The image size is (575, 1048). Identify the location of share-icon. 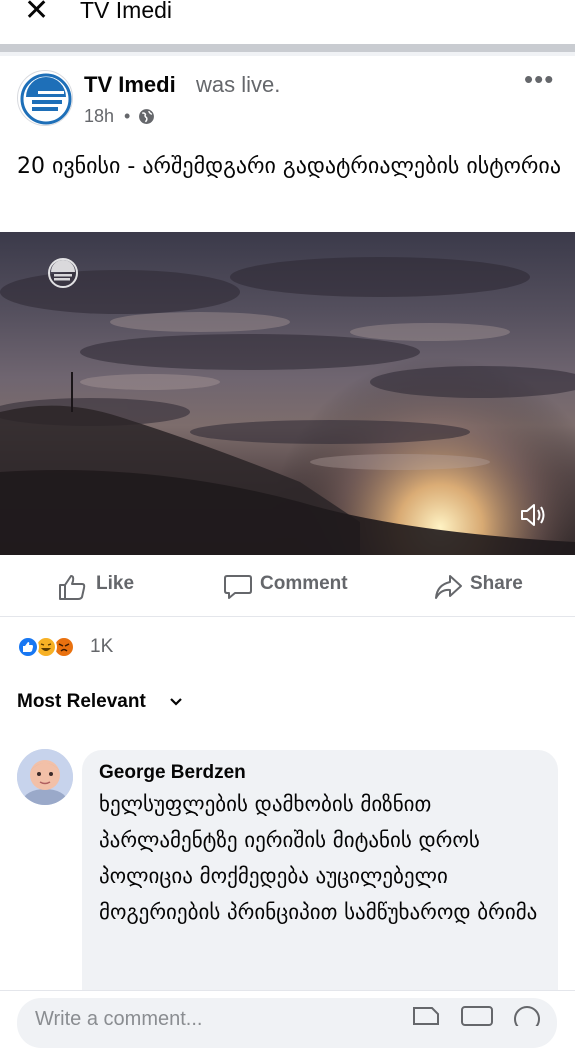
(448, 587).